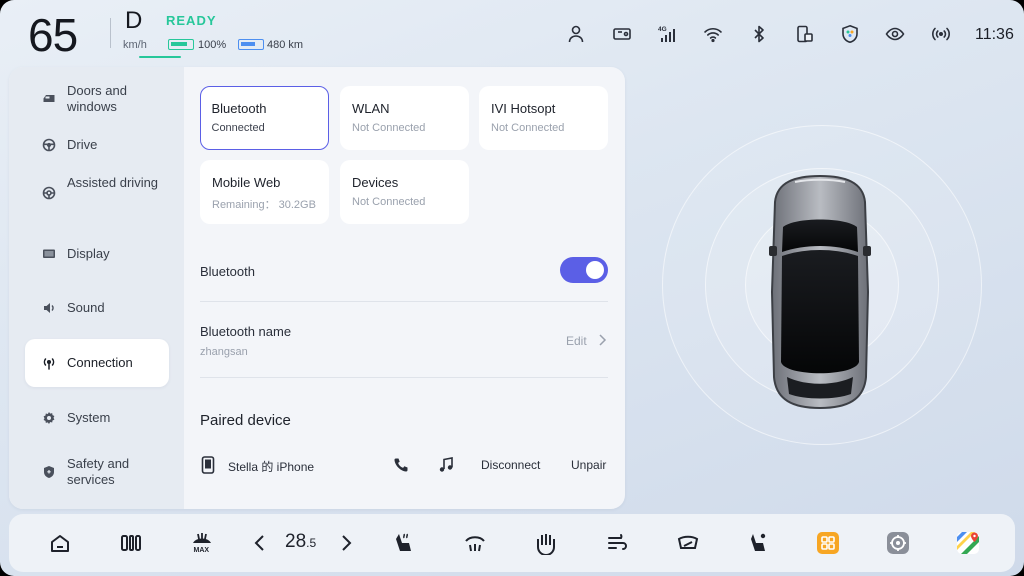  I want to click on windshield-icon, so click(688, 542).